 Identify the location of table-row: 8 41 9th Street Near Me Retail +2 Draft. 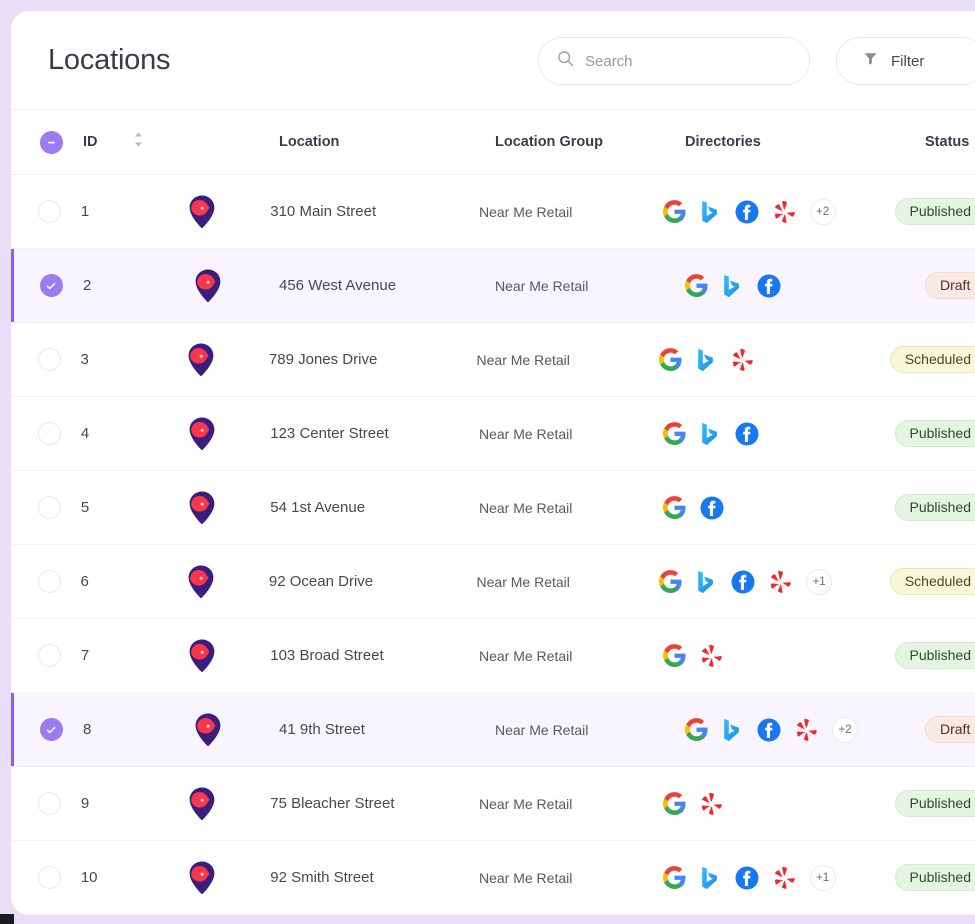
(493, 730).